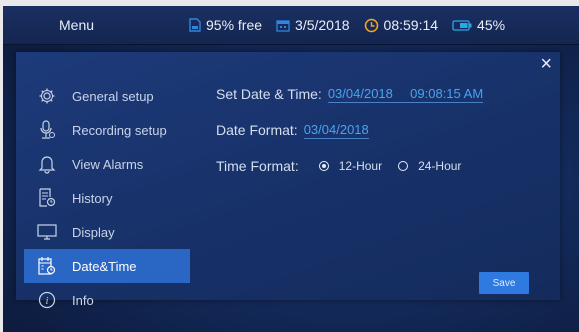 Image resolution: width=579 pixels, height=332 pixels. I want to click on sidebar-item-recording-setup: Recording setup, so click(107, 130).